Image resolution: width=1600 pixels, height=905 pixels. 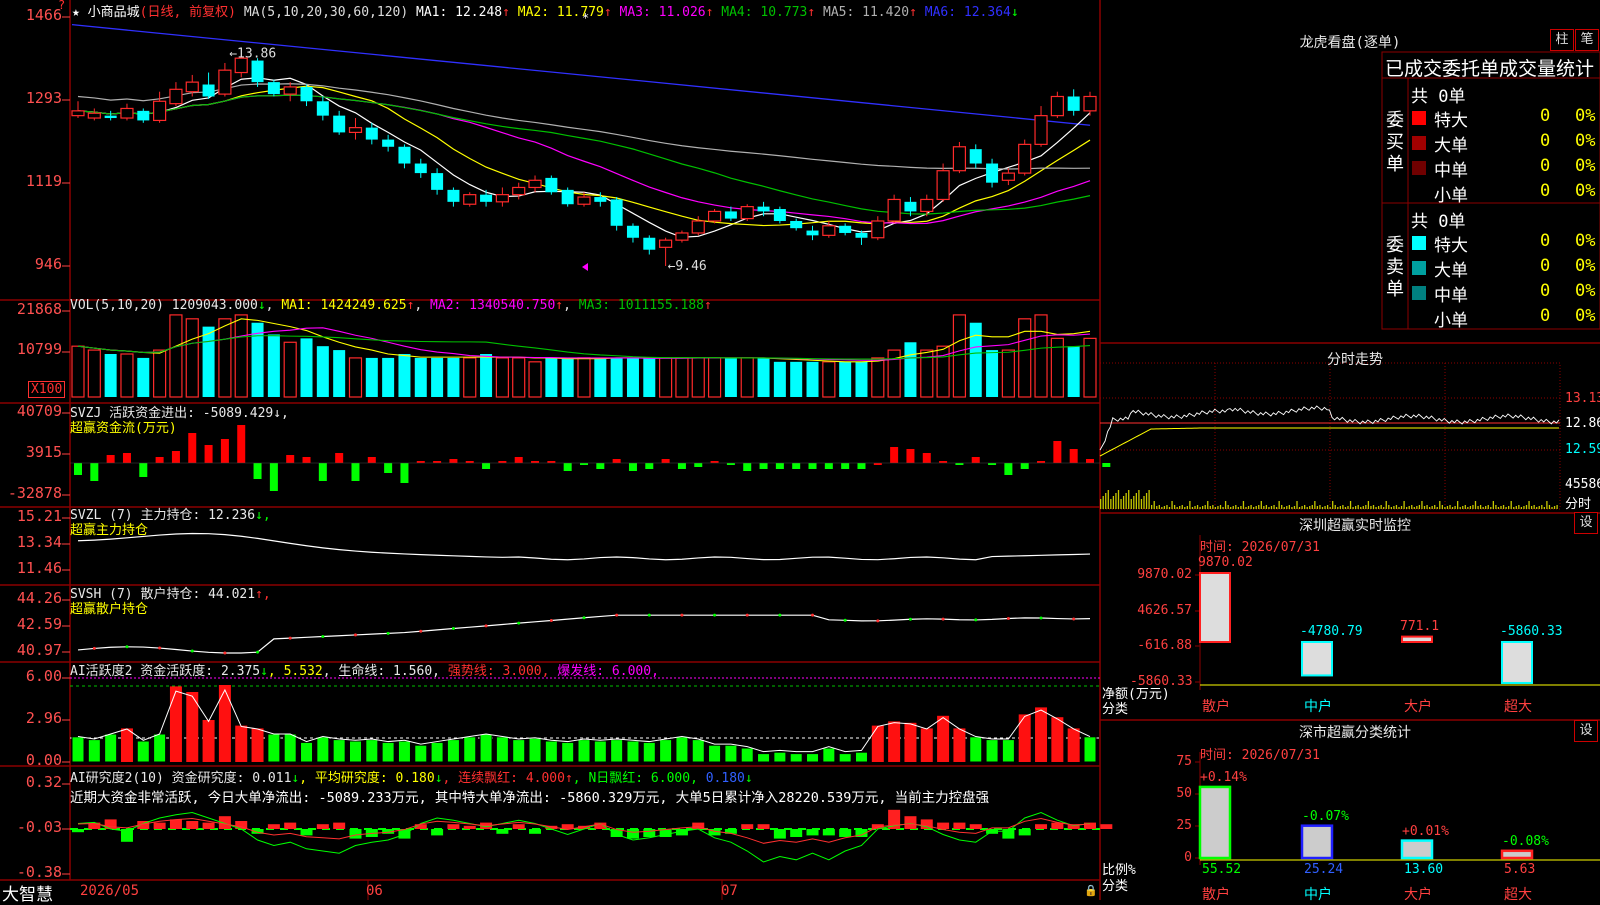 I want to click on lock-icon: 🔒, so click(x=1091, y=890).